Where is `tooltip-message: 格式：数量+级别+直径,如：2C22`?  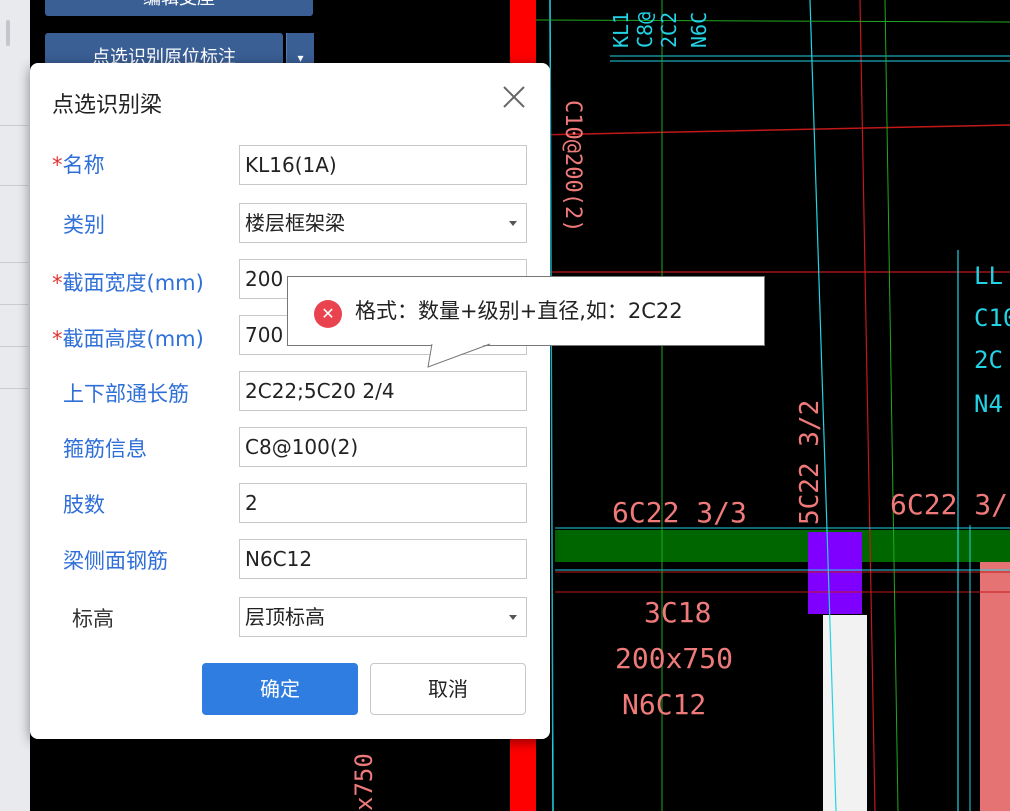 tooltip-message: 格式：数量+级别+直径,如：2C22 is located at coordinates (519, 311).